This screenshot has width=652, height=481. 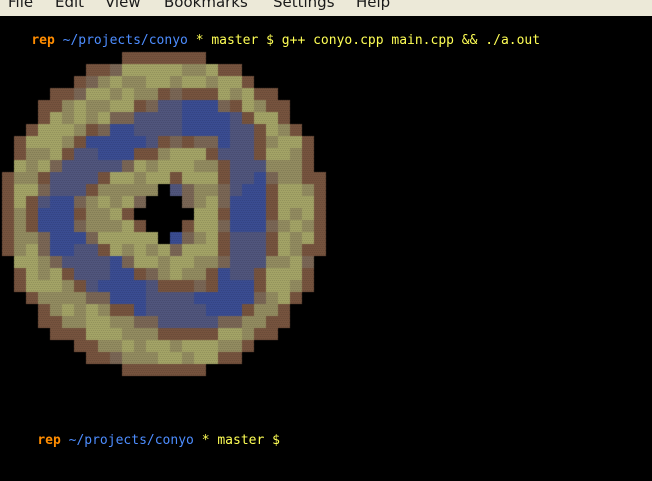 What do you see at coordinates (123, 5) in the screenshot?
I see `menu-view: View` at bounding box center [123, 5].